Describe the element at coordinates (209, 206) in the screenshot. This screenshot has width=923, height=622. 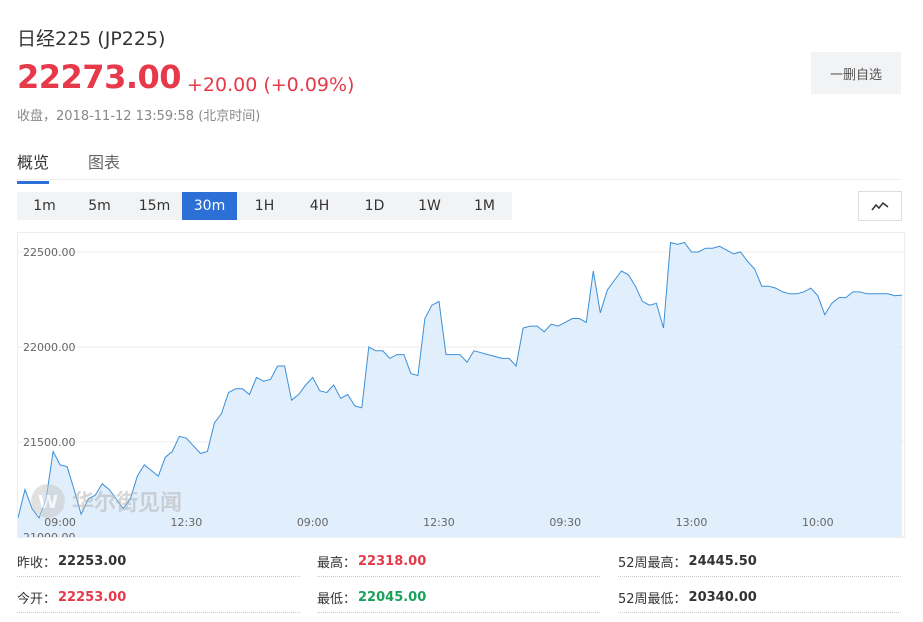
I see `period-30m: 30m` at that location.